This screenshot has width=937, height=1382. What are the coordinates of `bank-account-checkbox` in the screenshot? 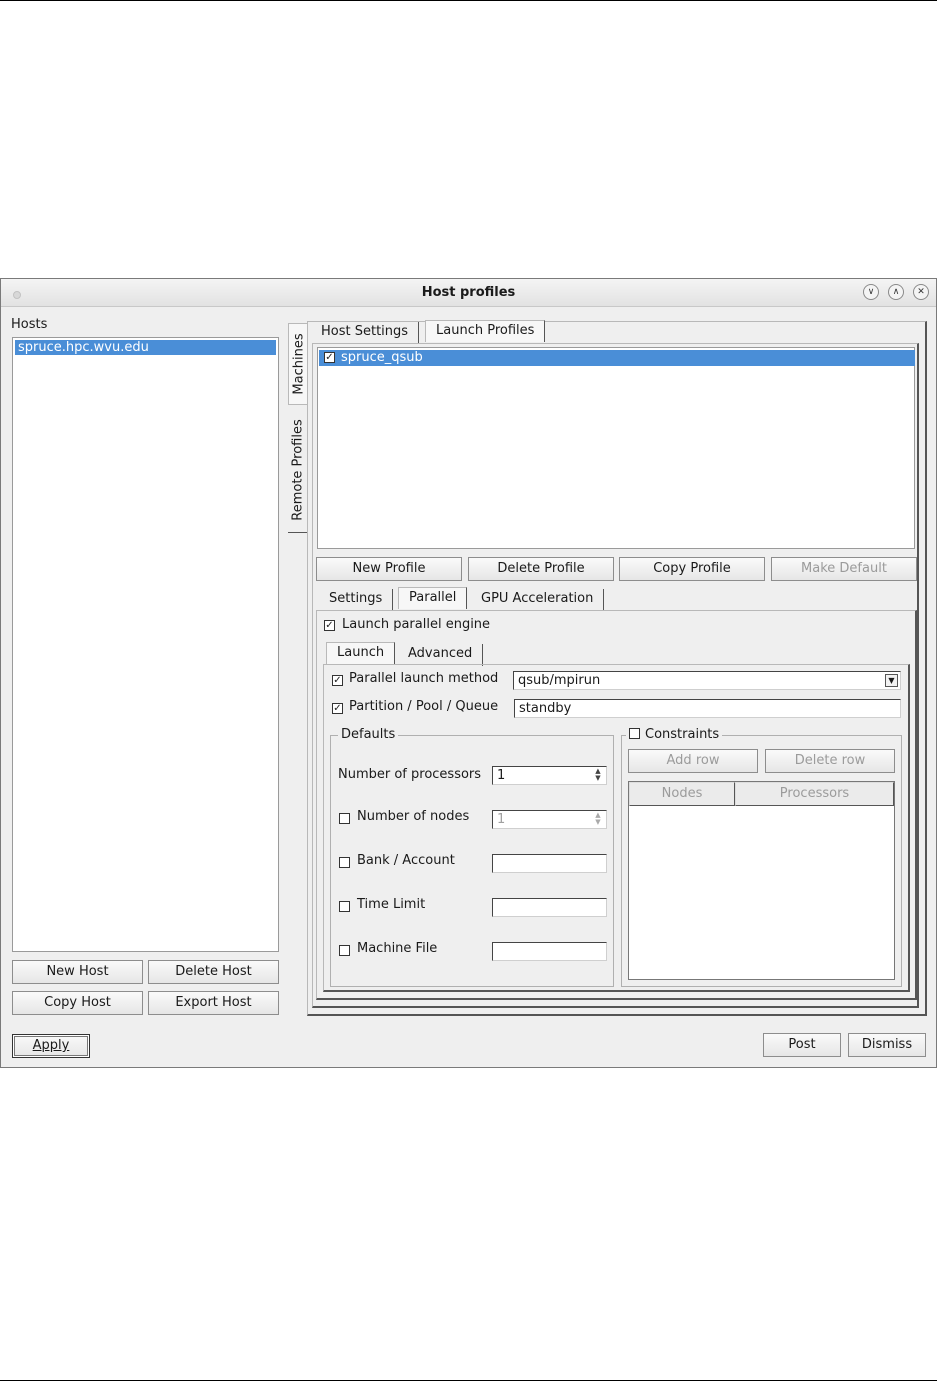 It's located at (344, 862).